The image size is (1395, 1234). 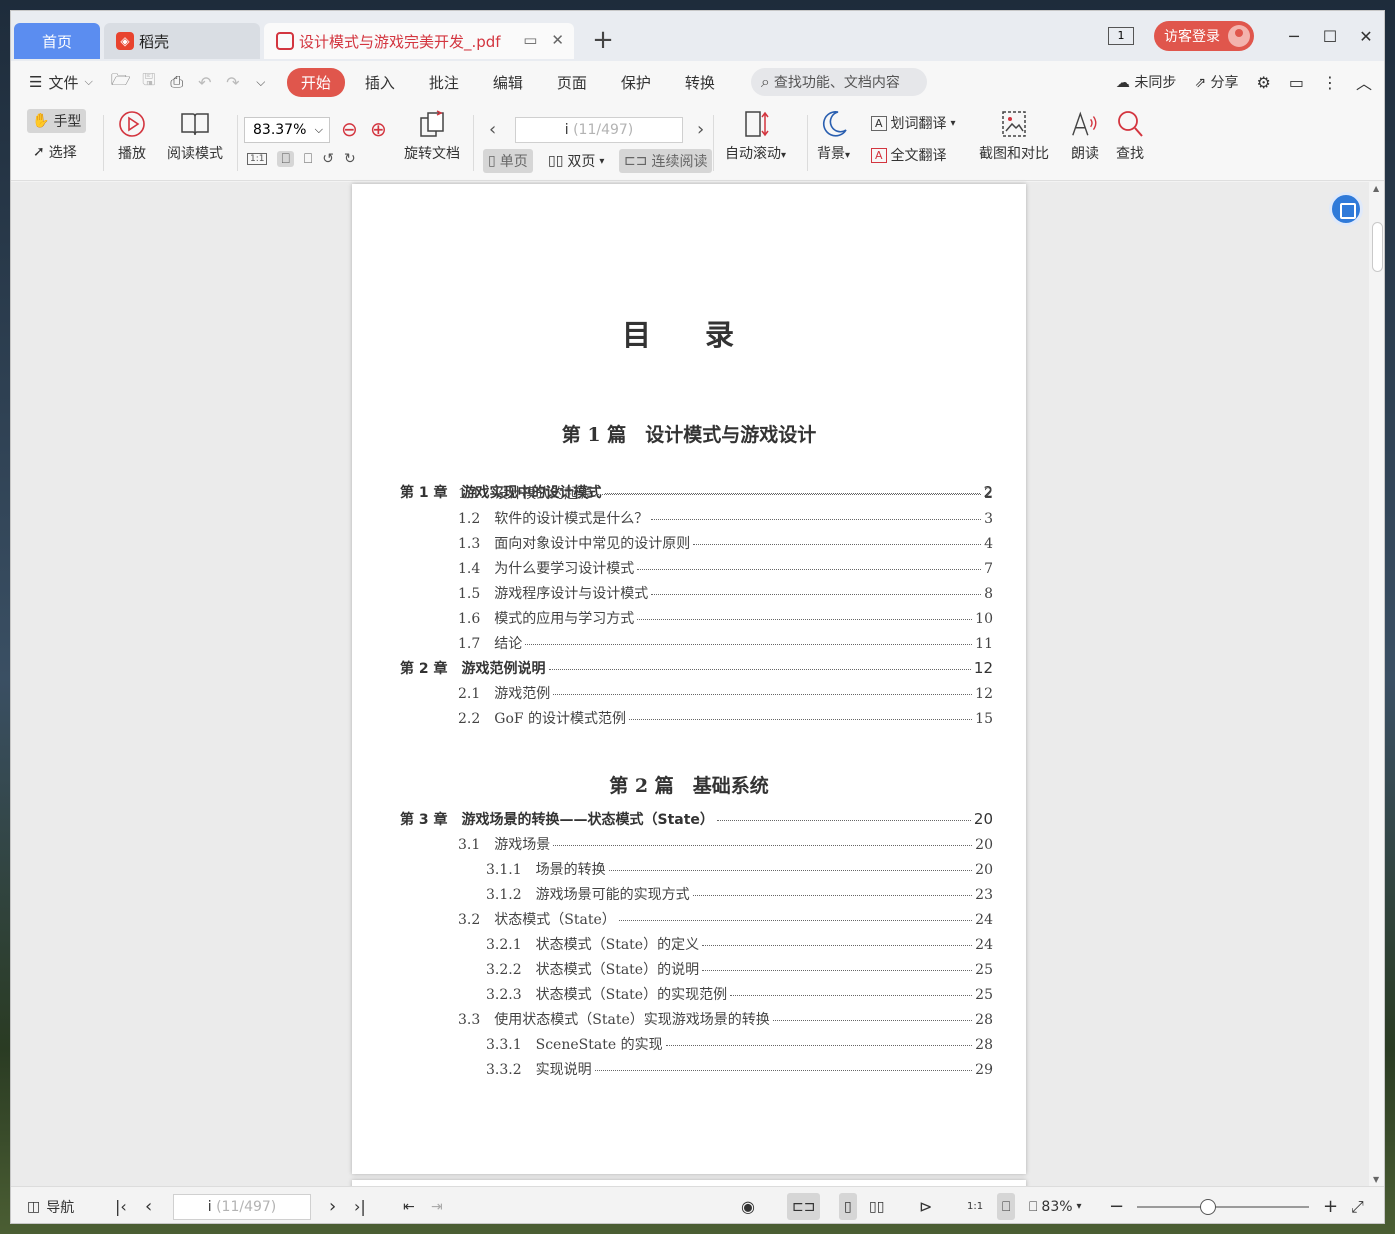 I want to click on prev-page-status-icon: ‹, so click(x=148, y=1205).